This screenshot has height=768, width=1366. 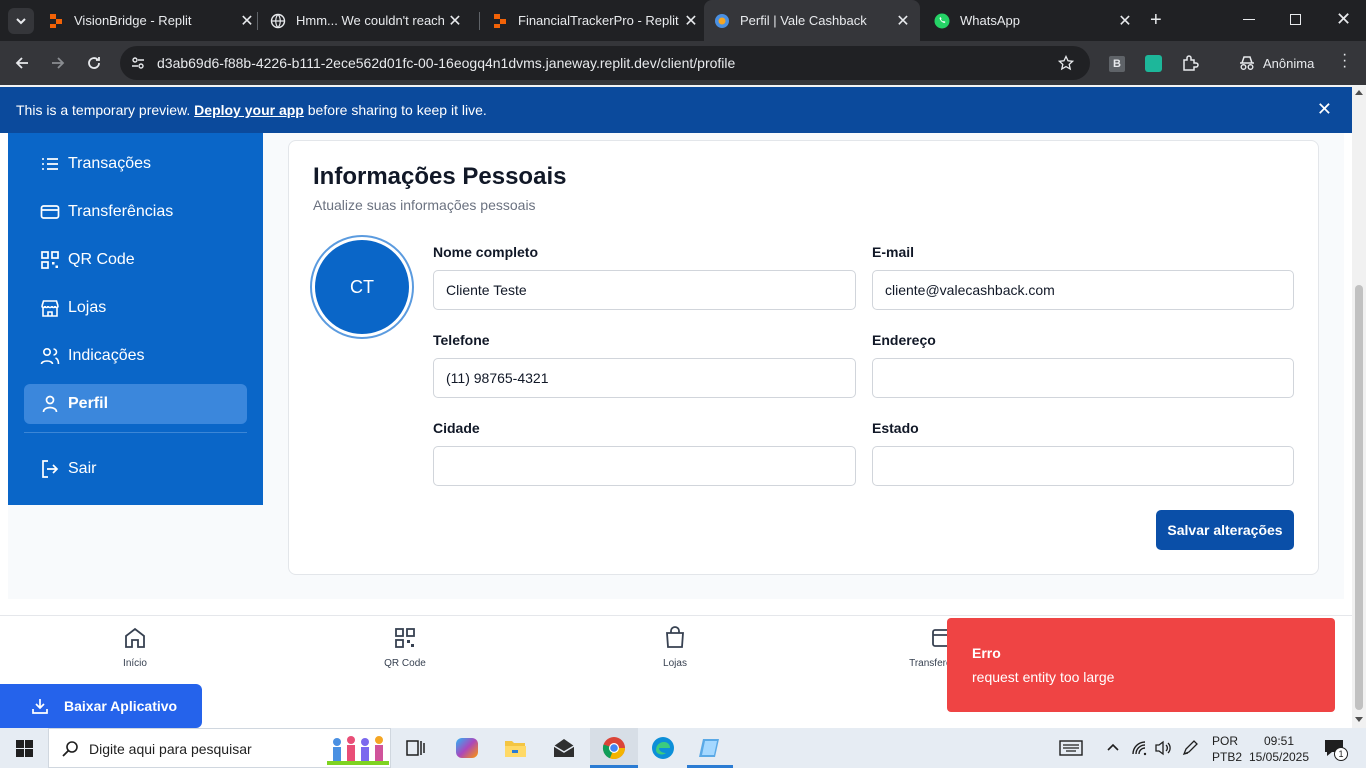 I want to click on clock-time: 09:51, so click(x=1279, y=741).